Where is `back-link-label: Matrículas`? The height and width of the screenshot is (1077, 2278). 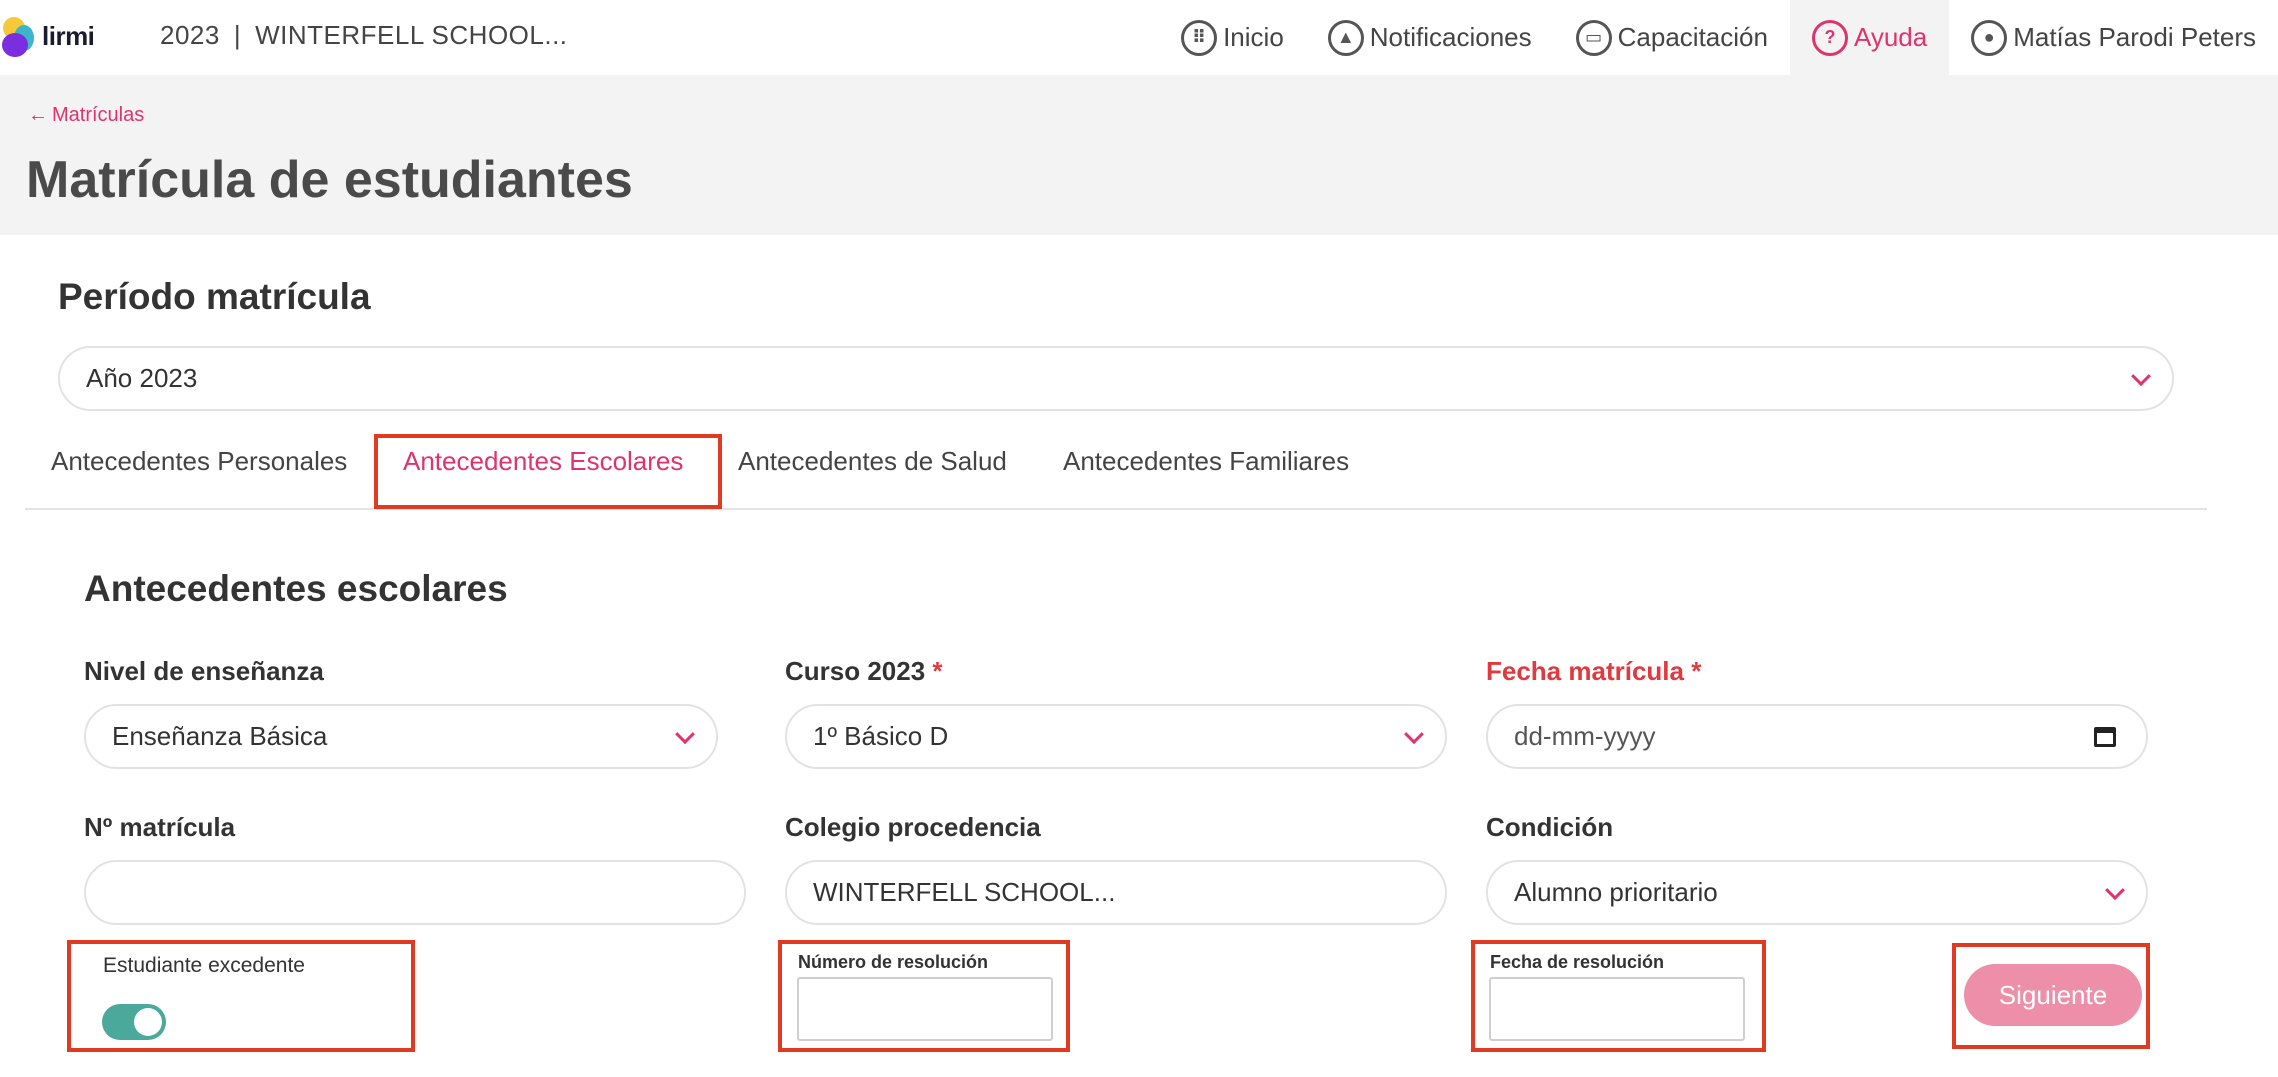
back-link-label: Matrículas is located at coordinates (98, 115).